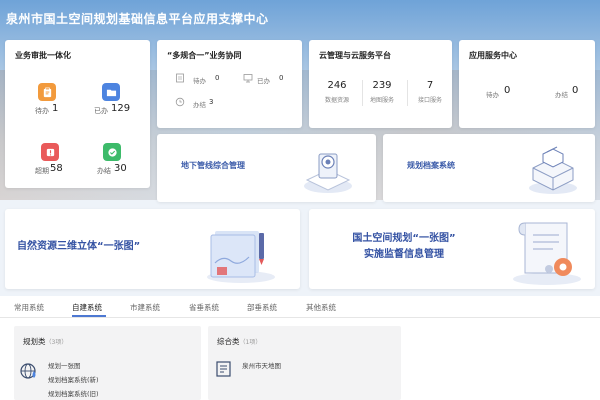  I want to click on collab-done-label: 已办, so click(263, 81).